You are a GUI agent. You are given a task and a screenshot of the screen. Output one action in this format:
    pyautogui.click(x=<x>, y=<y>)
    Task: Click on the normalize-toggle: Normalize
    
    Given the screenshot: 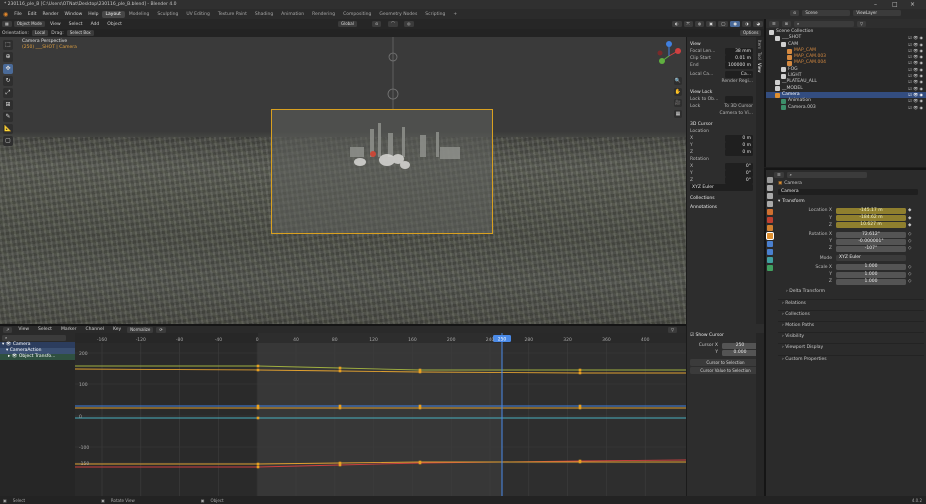 What is the action you would take?
    pyautogui.click(x=140, y=329)
    